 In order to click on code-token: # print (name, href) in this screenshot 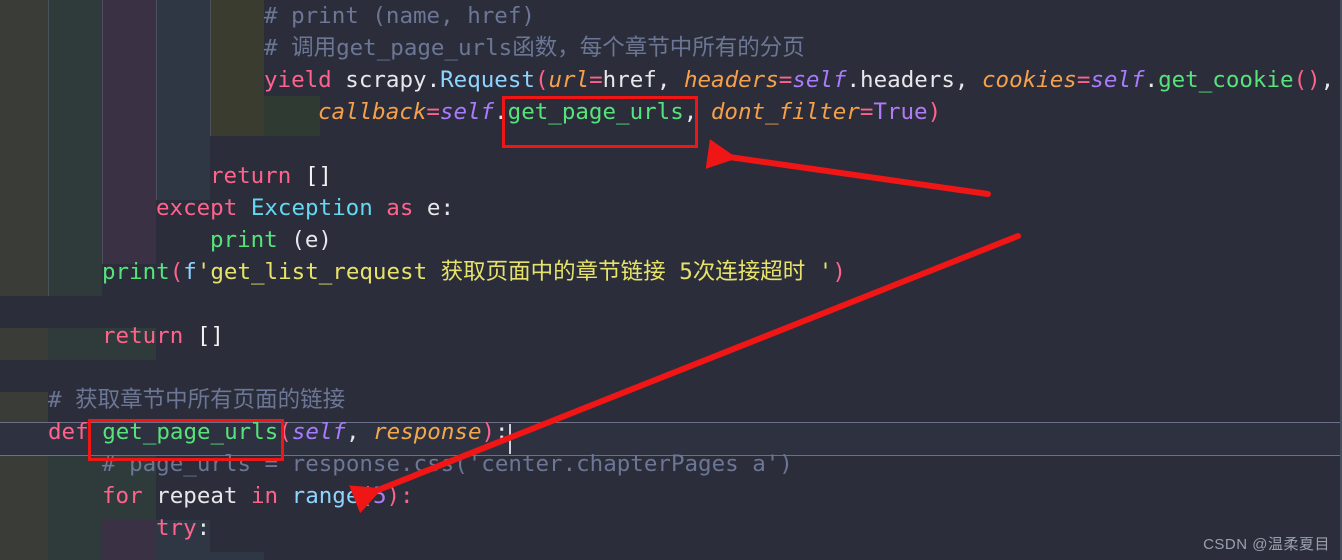, I will do `click(399, 16)`.